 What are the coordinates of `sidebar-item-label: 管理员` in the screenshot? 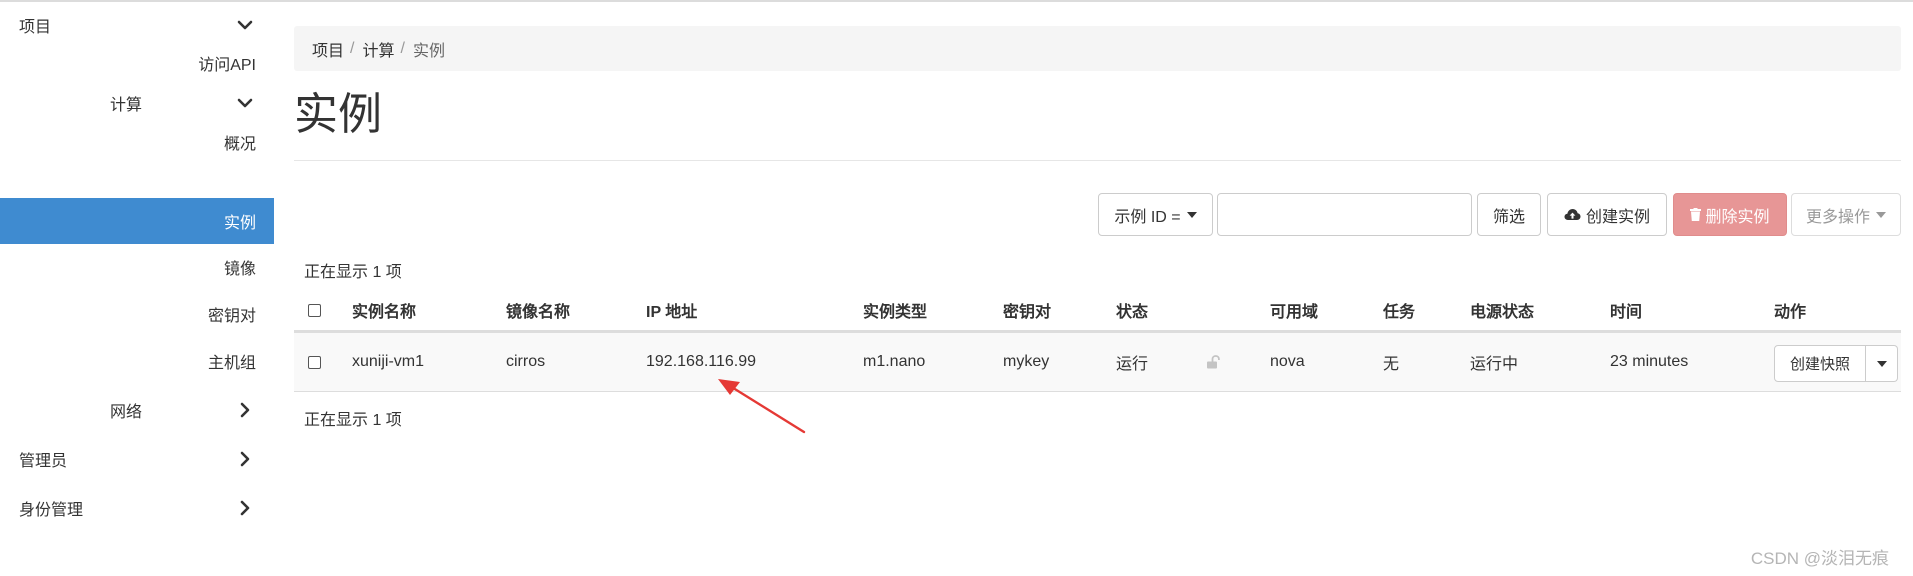 It's located at (43, 461).